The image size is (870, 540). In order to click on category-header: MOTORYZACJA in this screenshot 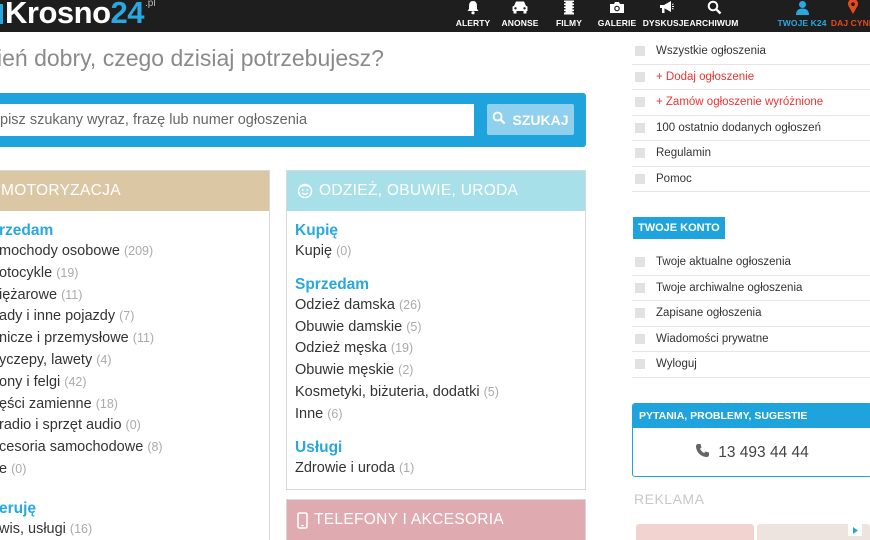, I will do `click(134, 191)`.